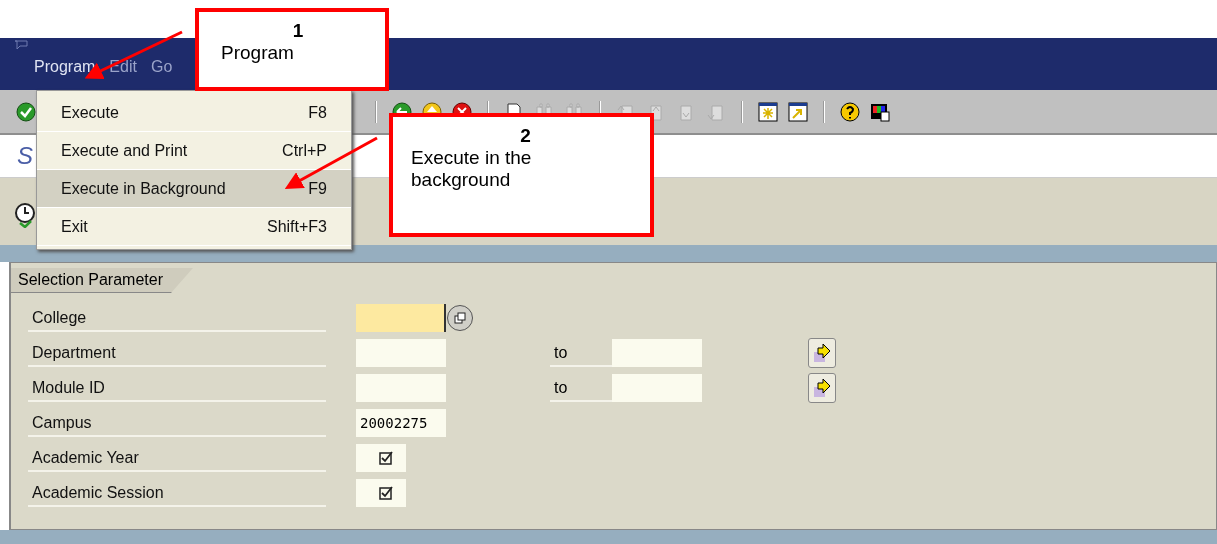 The height and width of the screenshot is (544, 1217). Describe the element at coordinates (177, 493) in the screenshot. I see `field-label: Academic Session` at that location.